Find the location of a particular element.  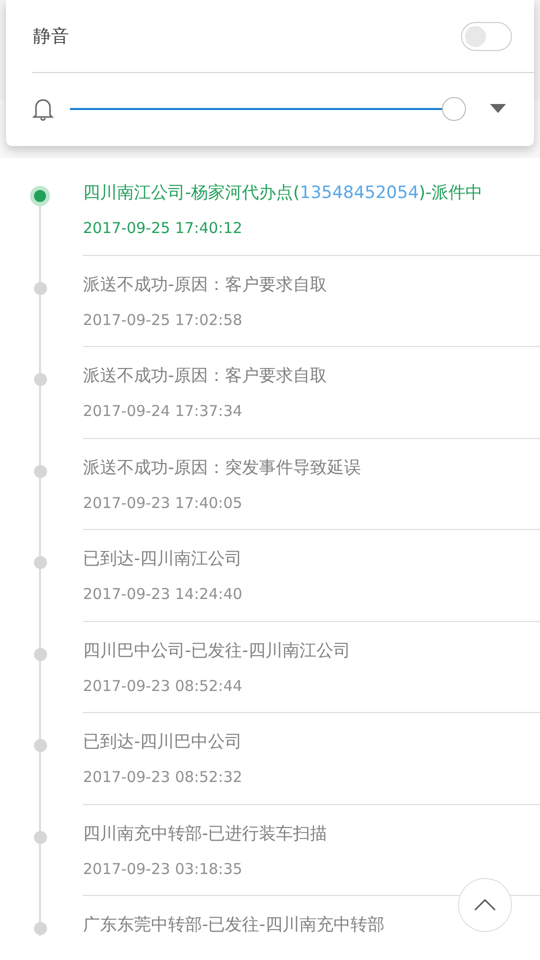

status-text: 四川南充中转部-已进行装车扫描 is located at coordinates (205, 833).